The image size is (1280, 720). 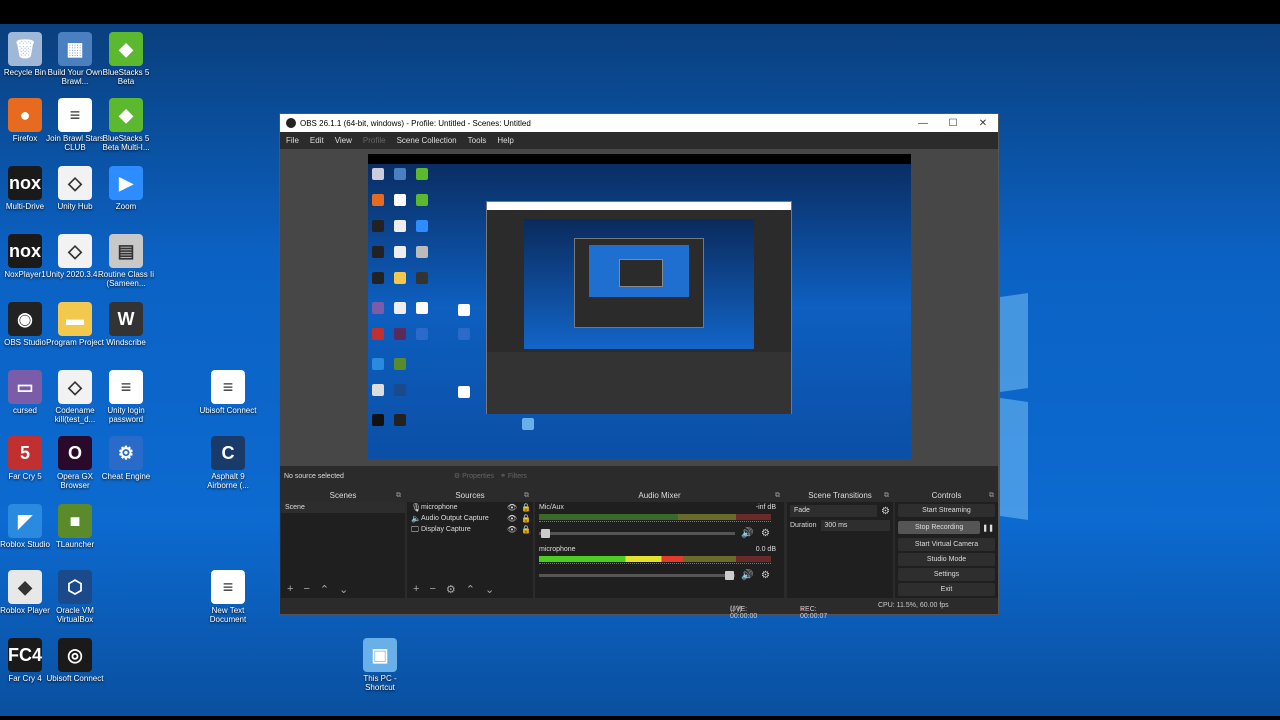 I want to click on start-virtual-camera-button: Start Virtual Camera, so click(x=946, y=544).